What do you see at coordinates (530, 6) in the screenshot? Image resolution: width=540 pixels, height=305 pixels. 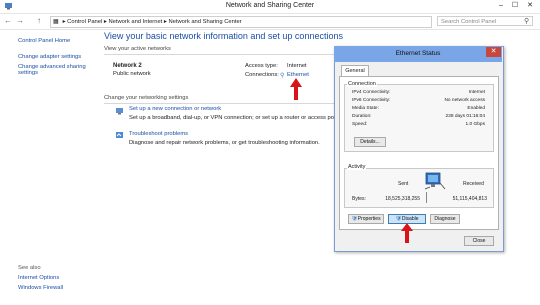 I see `close-button: ✕` at bounding box center [530, 6].